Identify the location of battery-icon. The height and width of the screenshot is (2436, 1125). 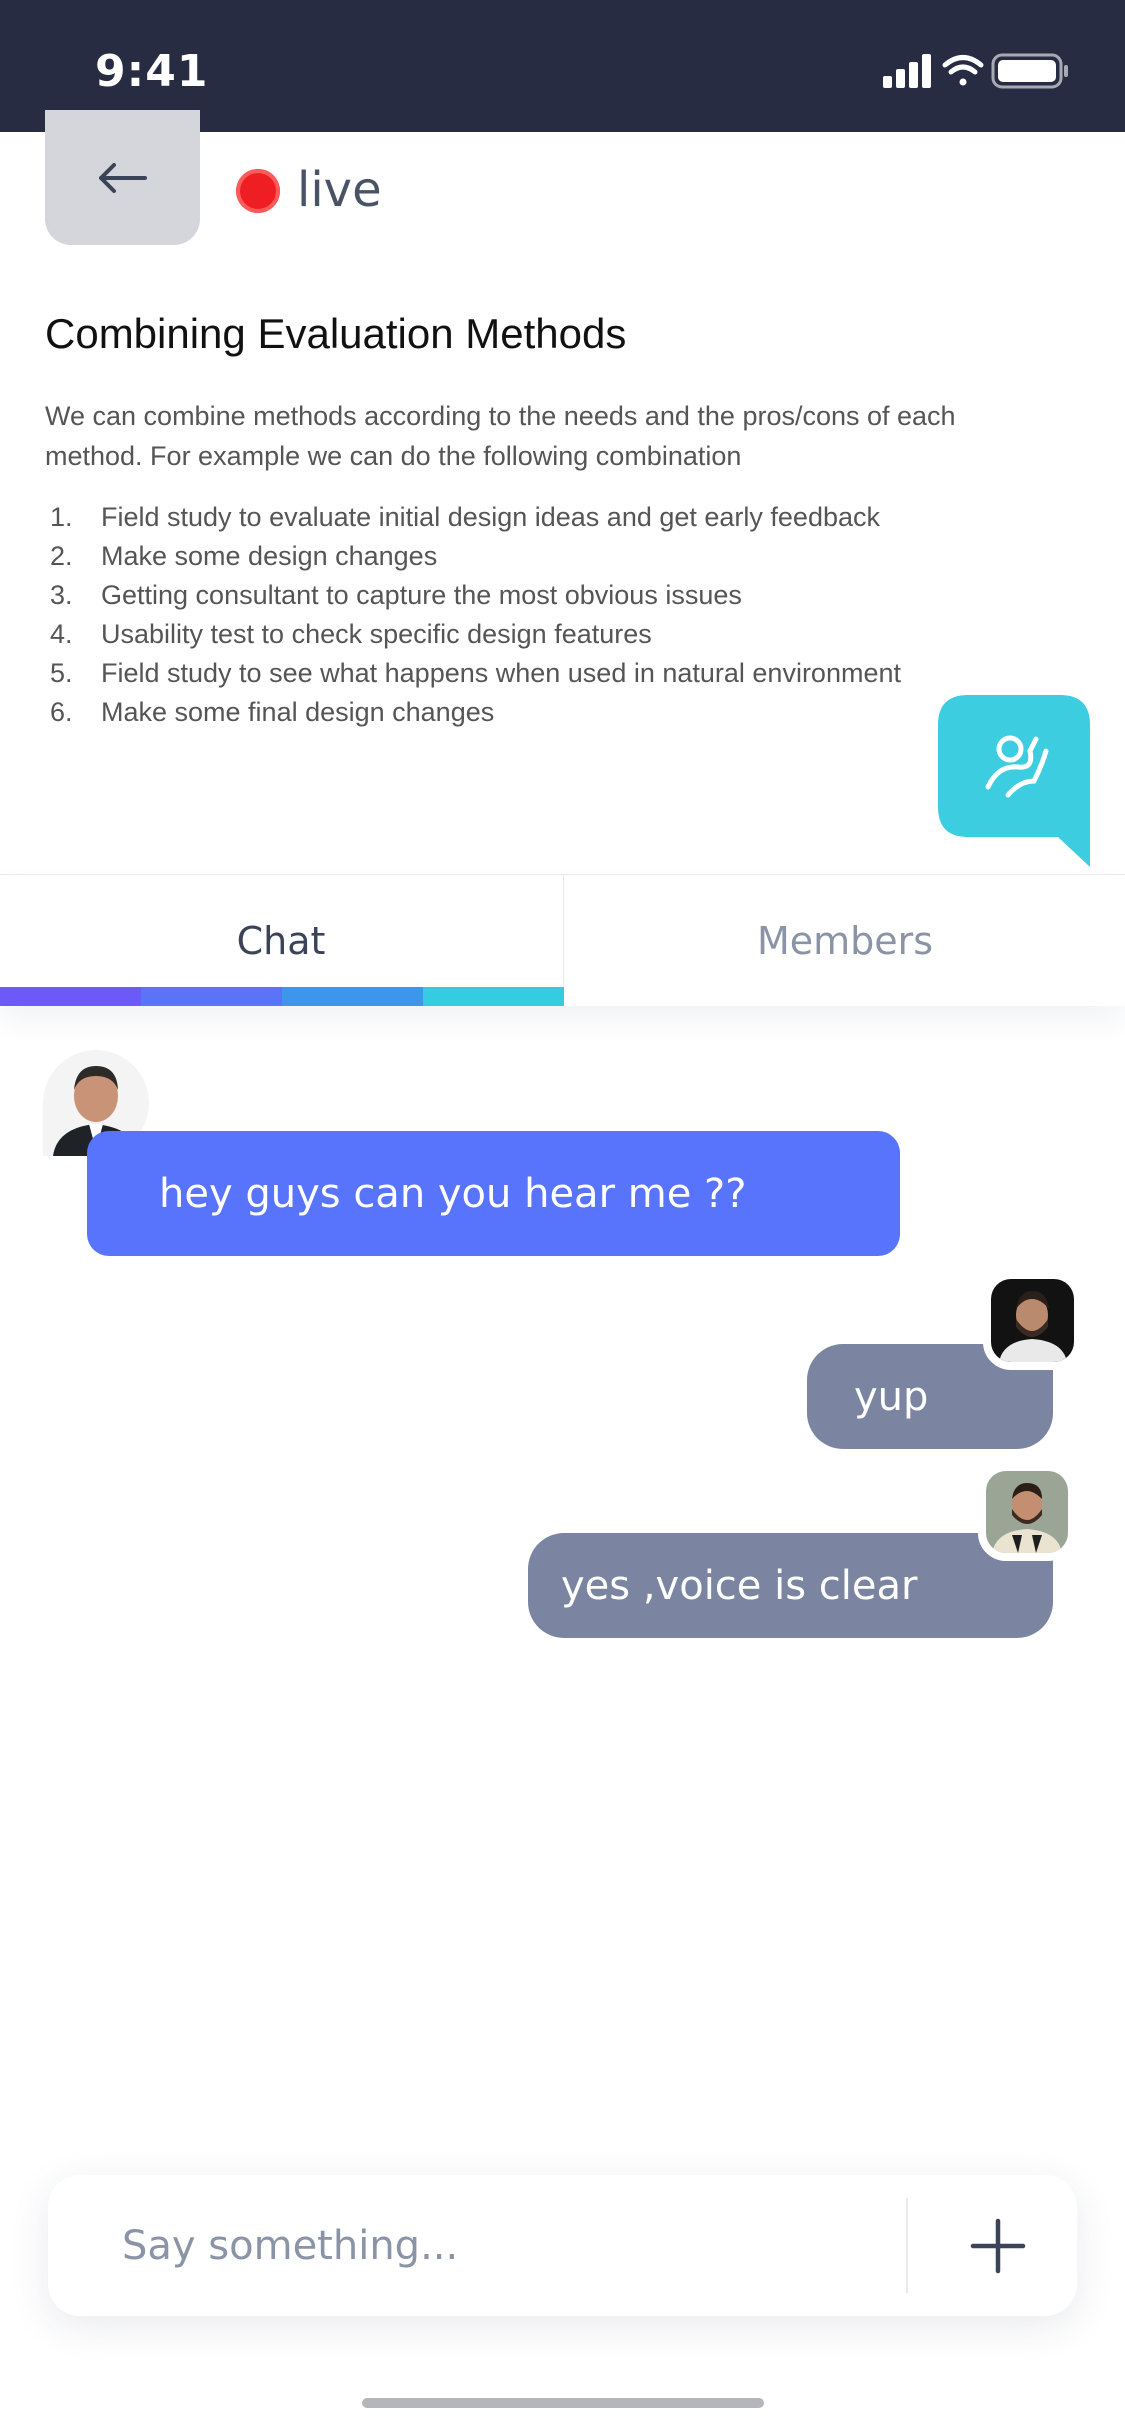
(1029, 71).